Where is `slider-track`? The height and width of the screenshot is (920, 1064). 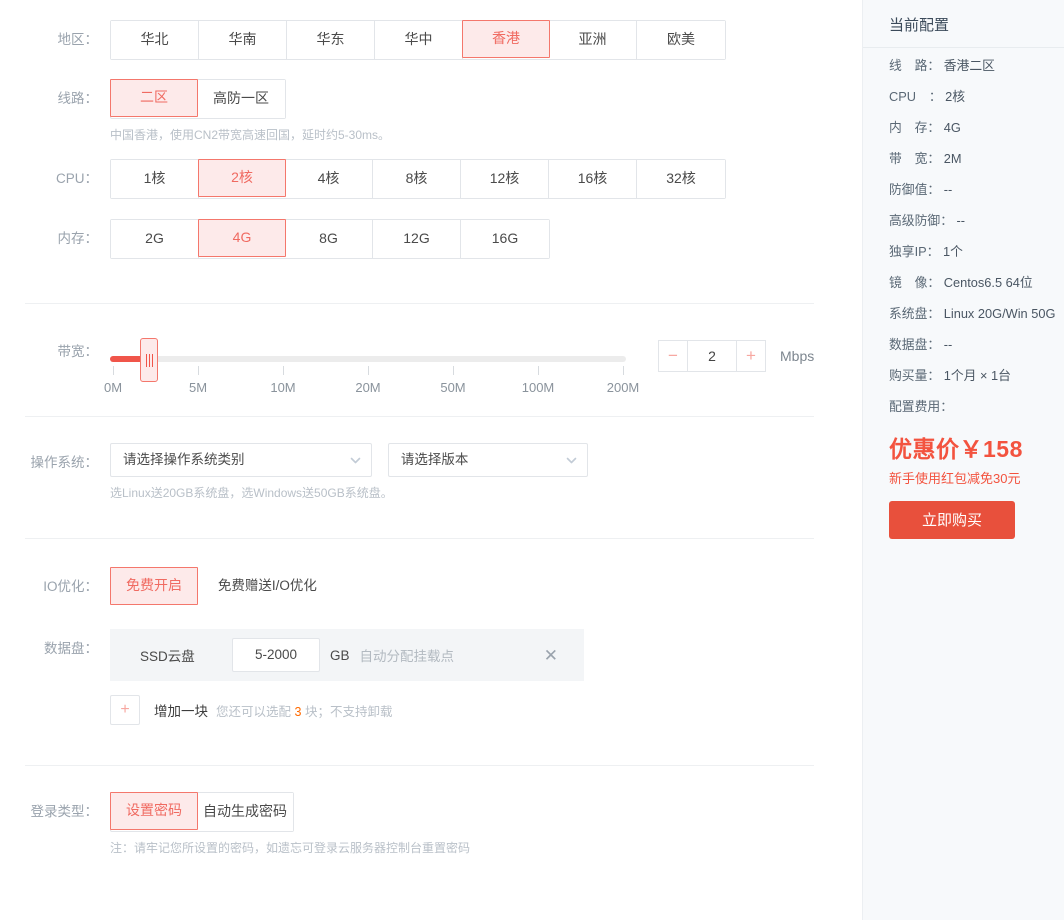 slider-track is located at coordinates (368, 359).